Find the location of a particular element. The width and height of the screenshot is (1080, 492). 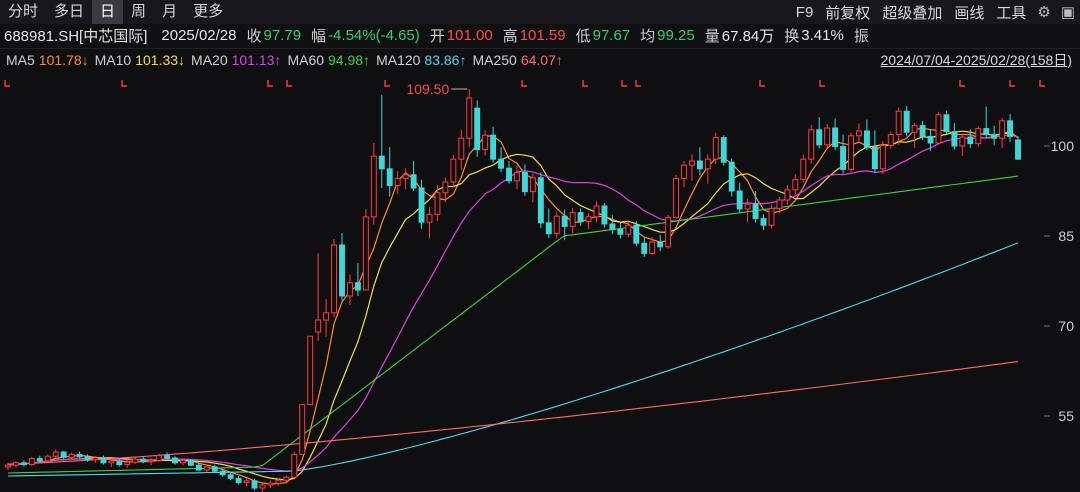

gear-icon: ⚙ is located at coordinates (1043, 12).